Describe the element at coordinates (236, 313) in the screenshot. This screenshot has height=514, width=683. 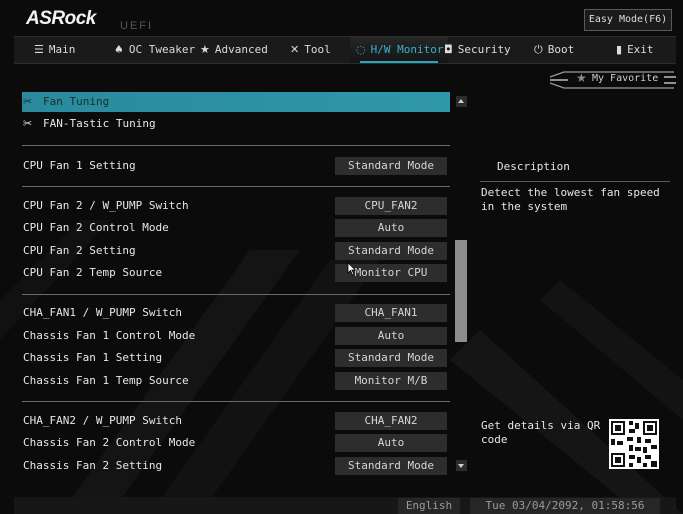
I see `setting-row: CHA_FAN1 / W_PUMP Switch CHA_FAN1` at that location.